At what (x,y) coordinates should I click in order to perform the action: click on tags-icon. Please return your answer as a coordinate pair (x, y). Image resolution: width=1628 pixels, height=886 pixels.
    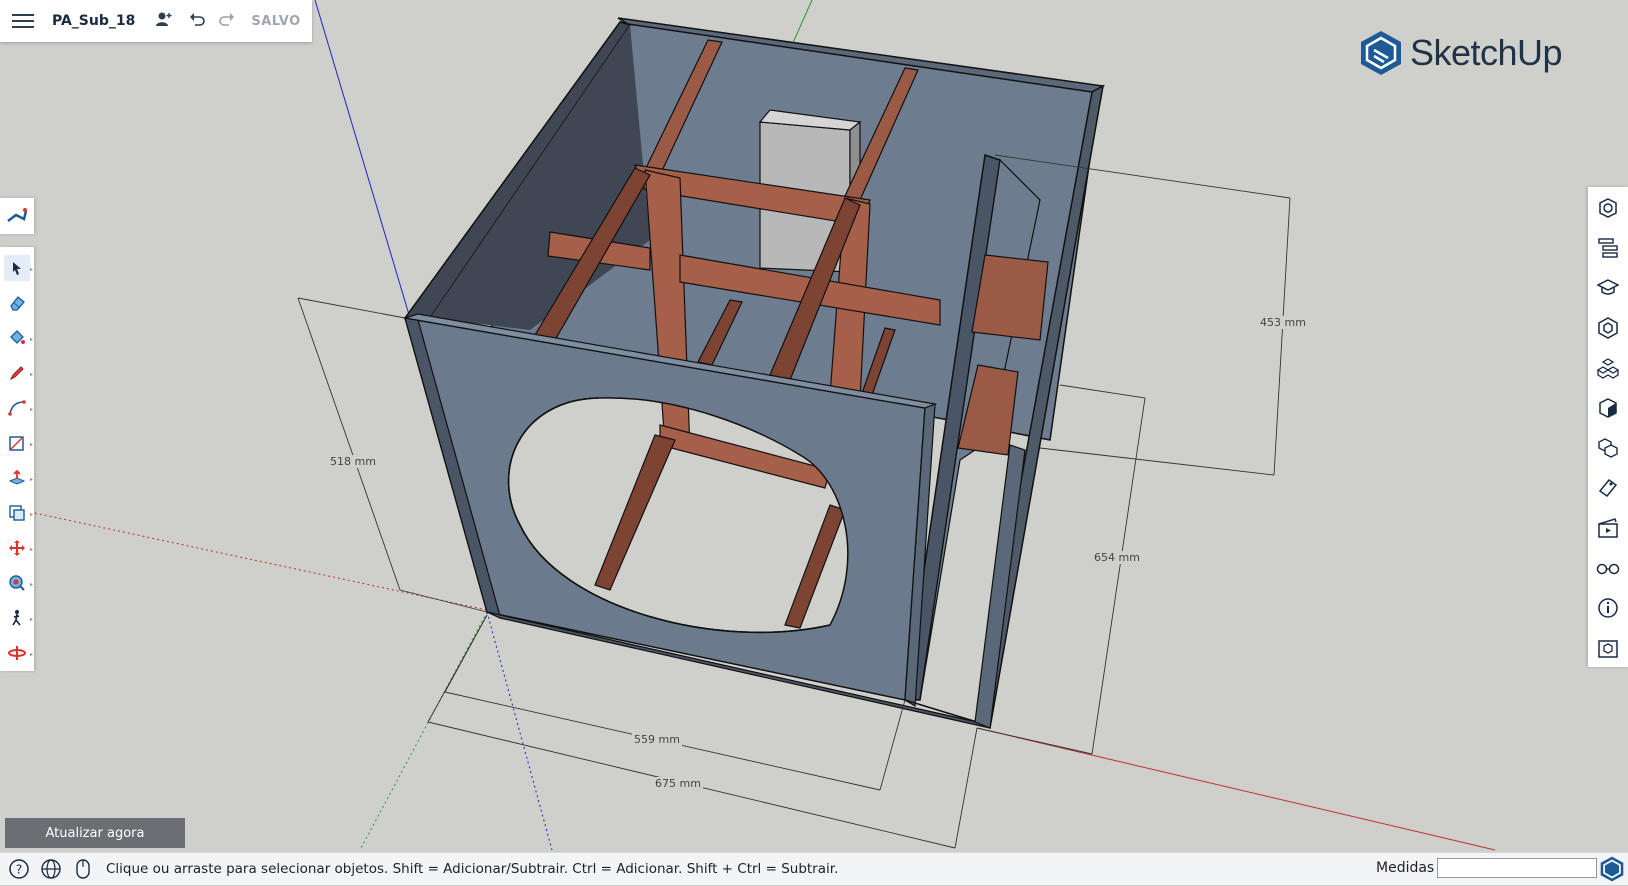
    Looking at the image, I should click on (1608, 448).